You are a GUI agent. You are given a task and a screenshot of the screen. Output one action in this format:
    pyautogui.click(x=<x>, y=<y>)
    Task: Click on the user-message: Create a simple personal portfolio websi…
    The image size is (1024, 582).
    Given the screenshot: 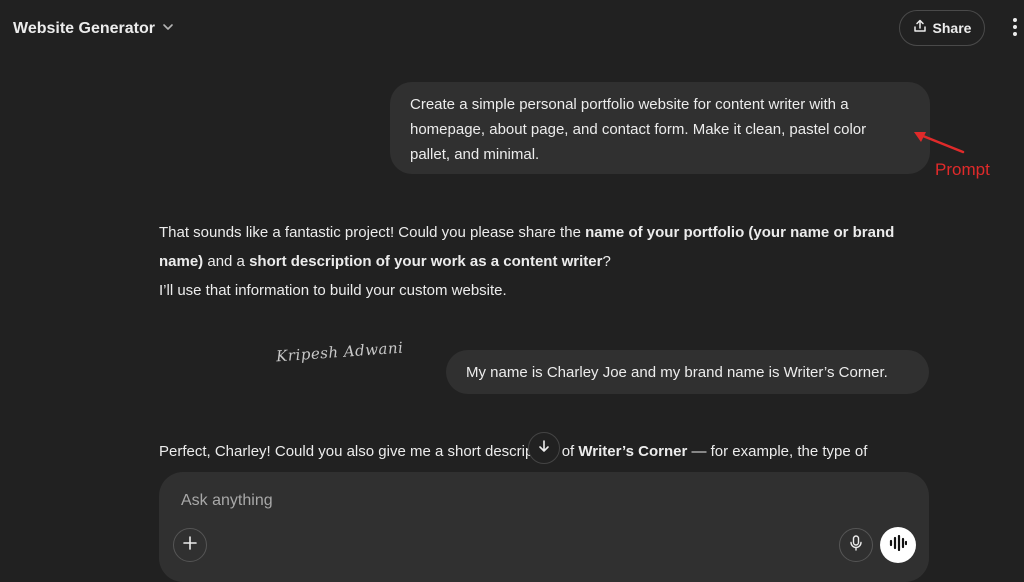 What is the action you would take?
    pyautogui.click(x=660, y=128)
    